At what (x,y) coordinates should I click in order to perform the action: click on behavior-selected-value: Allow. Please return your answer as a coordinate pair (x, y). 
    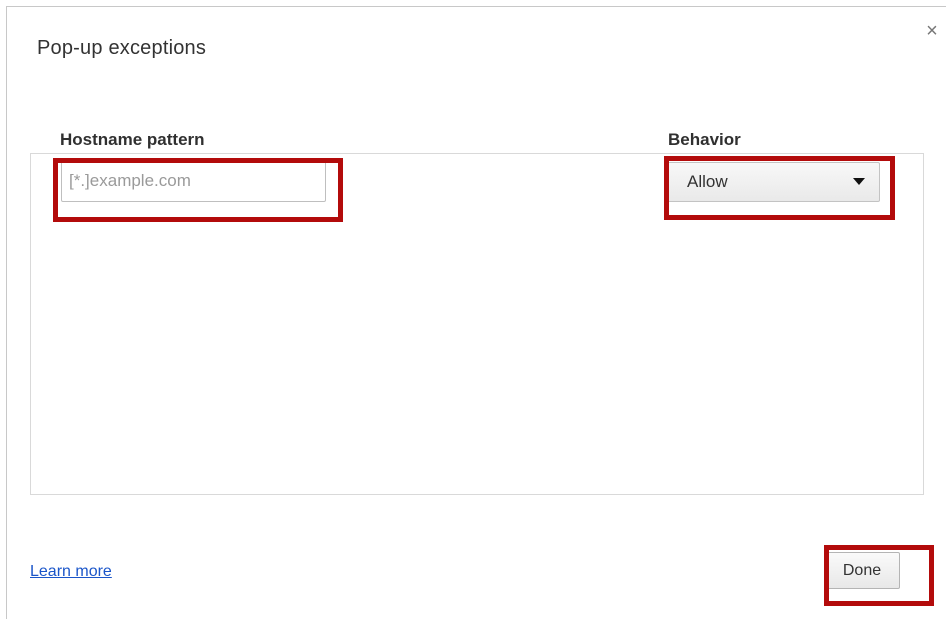
    Looking at the image, I should click on (707, 181).